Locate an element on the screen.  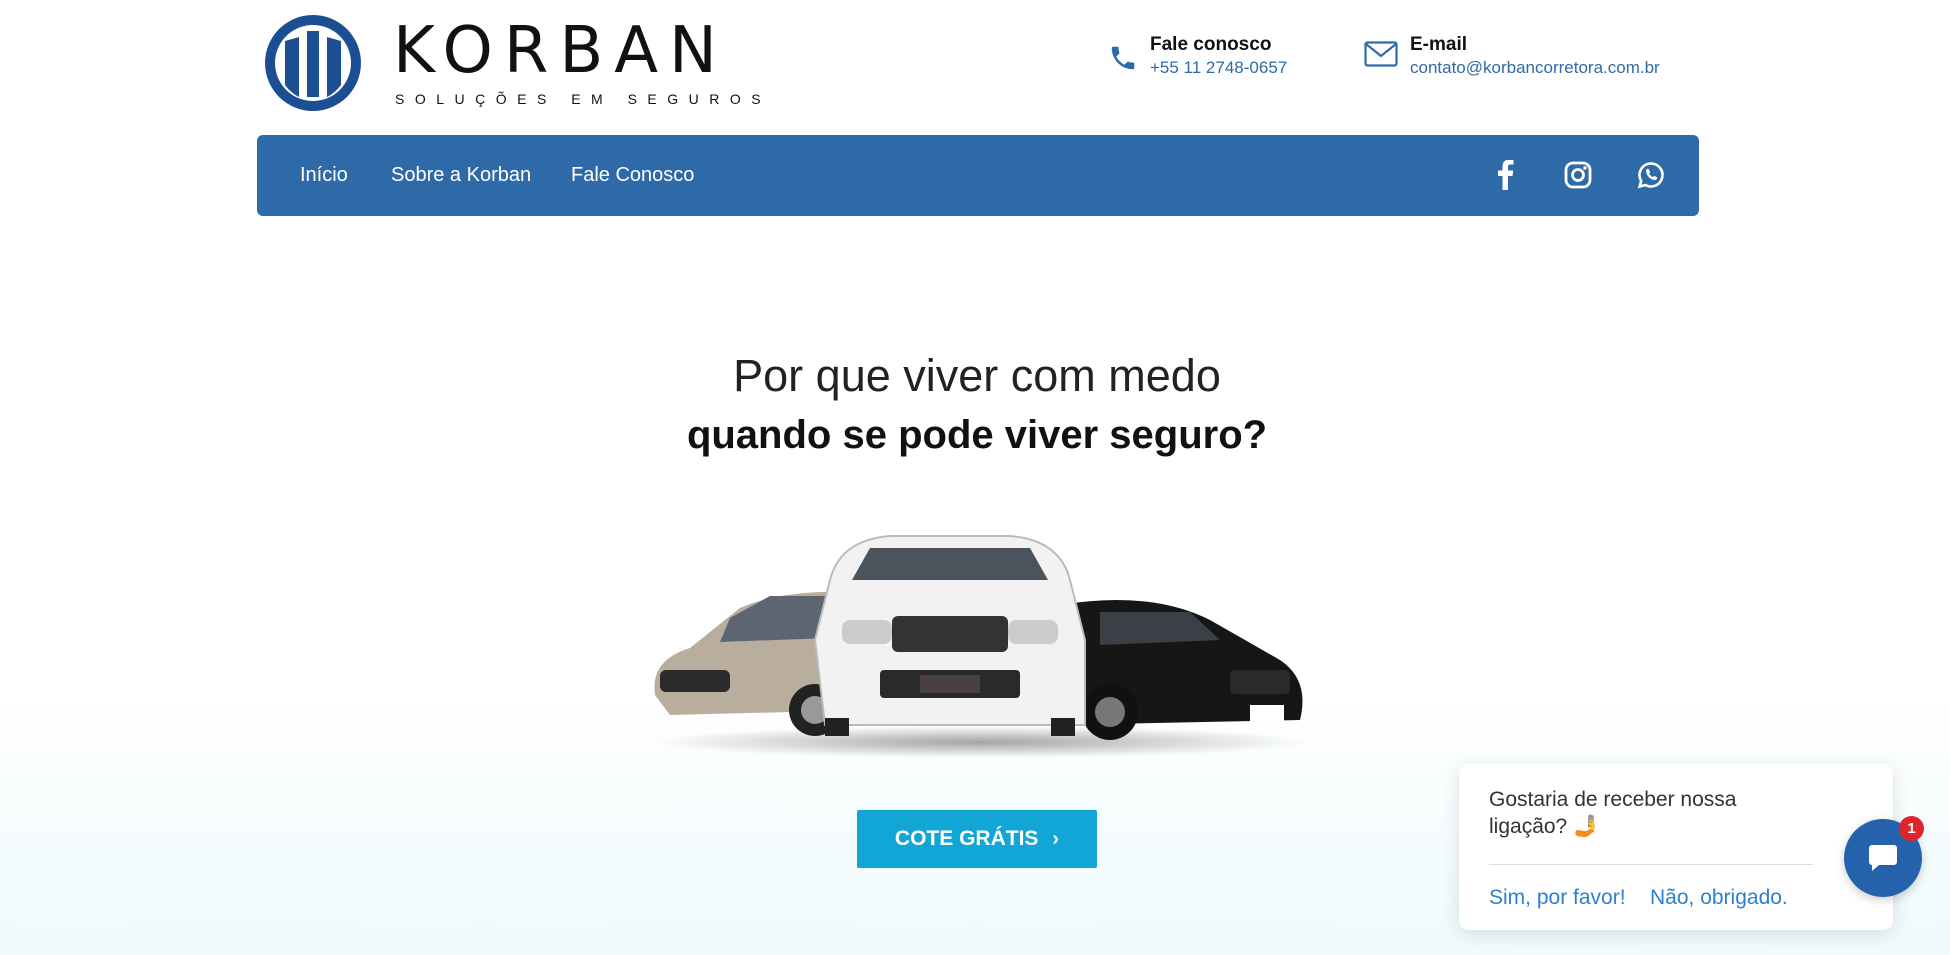
email-contact: E-mail contato@korbancorretora.com.br is located at coordinates (1512, 56).